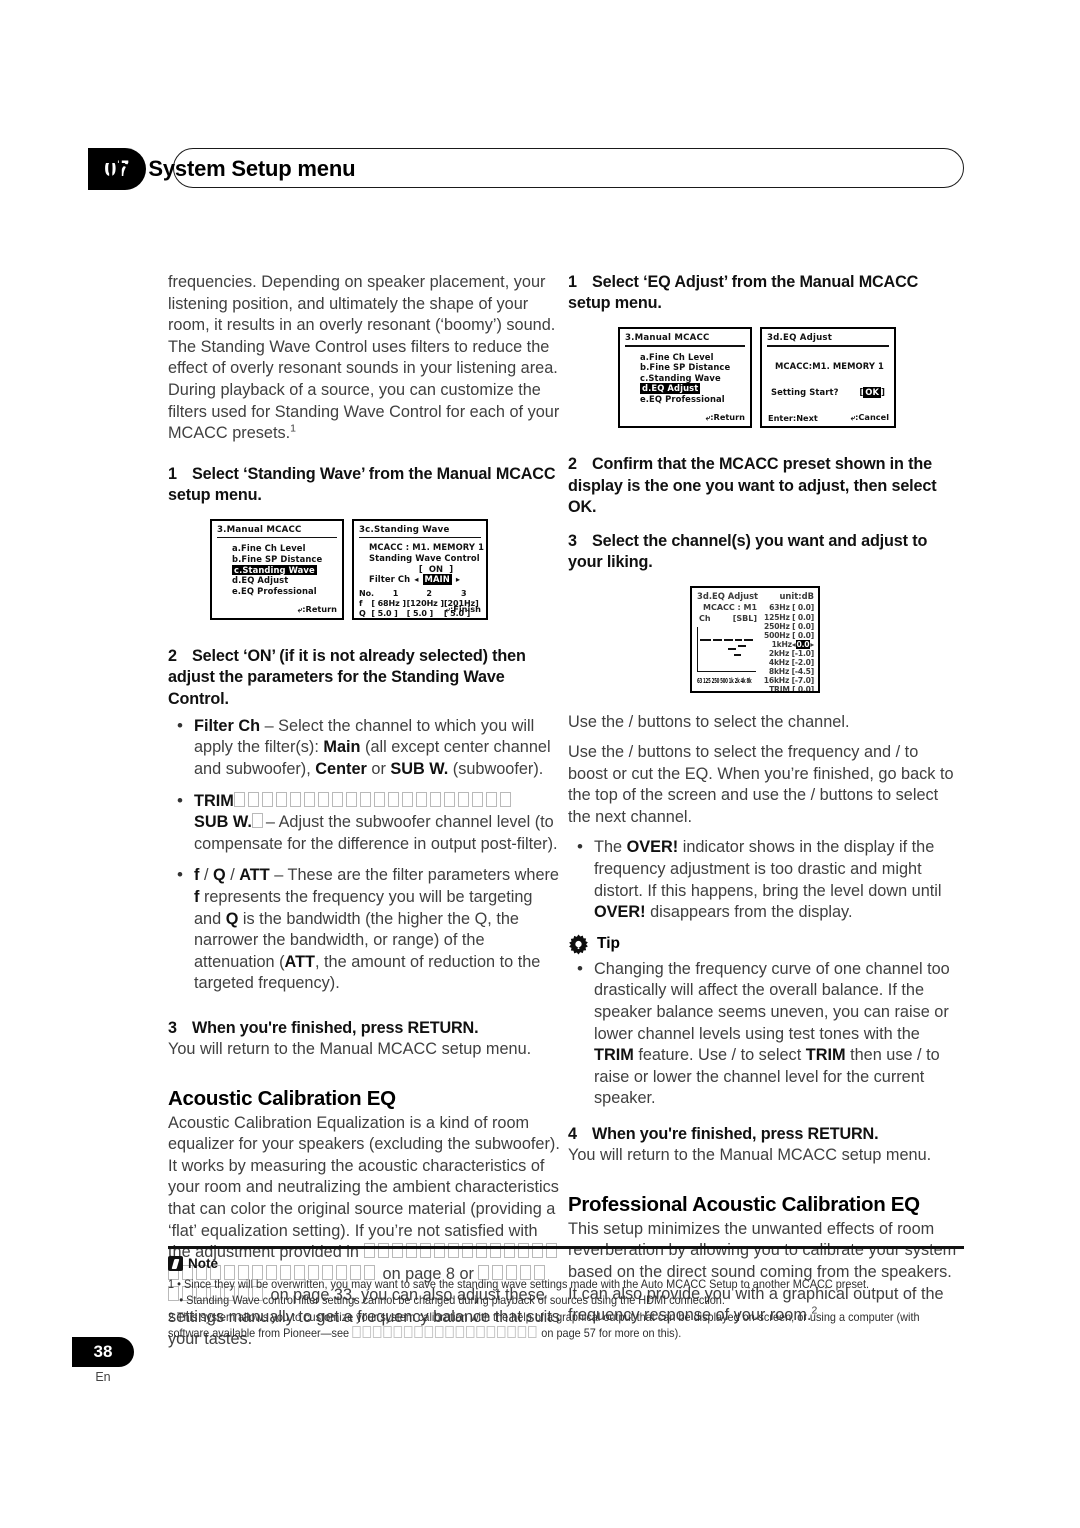 Image resolution: width=1080 pixels, height=1528 pixels. I want to click on right-step-3-number: 3, so click(572, 541).